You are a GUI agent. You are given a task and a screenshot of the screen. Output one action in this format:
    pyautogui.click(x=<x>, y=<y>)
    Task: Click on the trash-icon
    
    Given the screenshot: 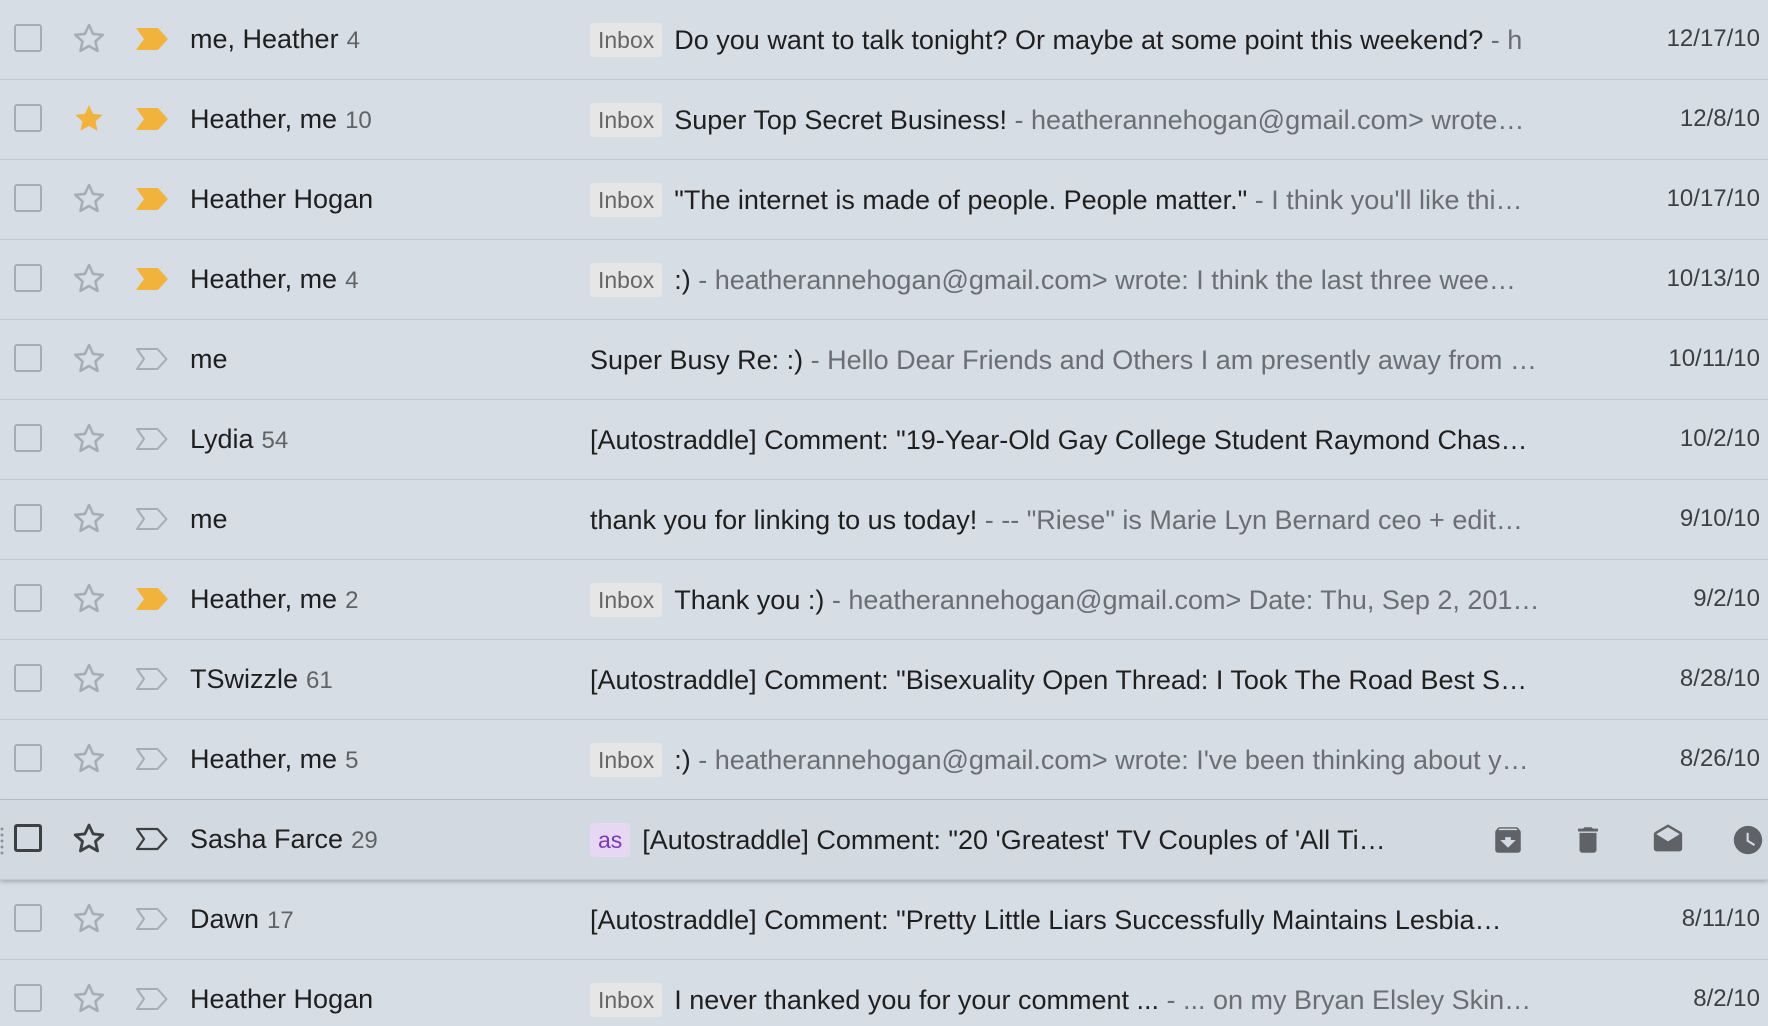 What is the action you would take?
    pyautogui.click(x=1588, y=840)
    